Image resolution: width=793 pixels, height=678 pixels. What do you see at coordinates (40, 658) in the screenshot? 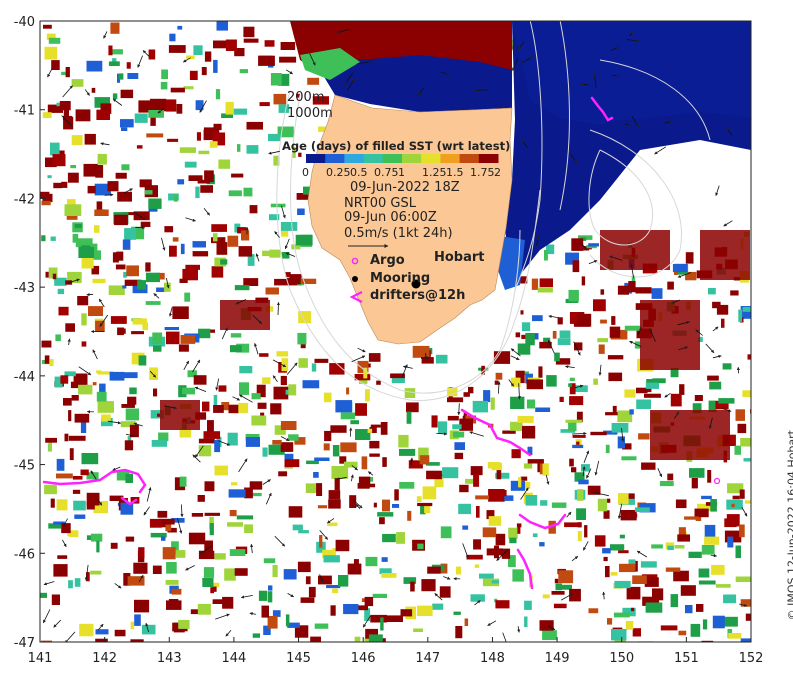
I see `x-tick-label: 141` at bounding box center [40, 658].